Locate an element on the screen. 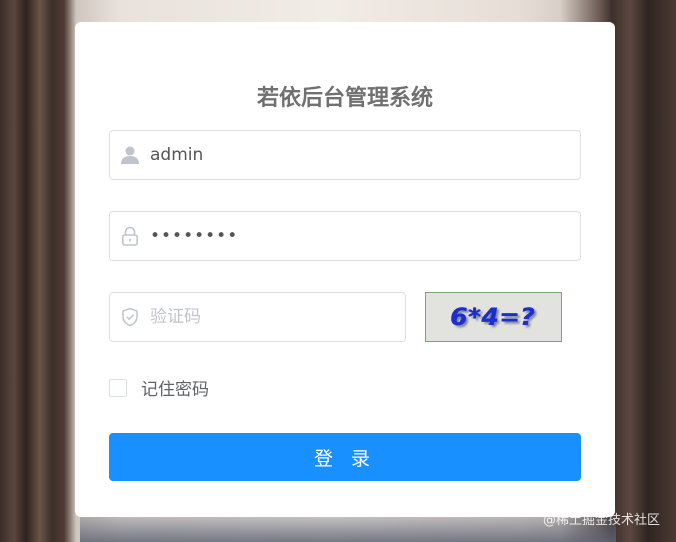 The image size is (676, 542). remember-checkbox is located at coordinates (118, 387).